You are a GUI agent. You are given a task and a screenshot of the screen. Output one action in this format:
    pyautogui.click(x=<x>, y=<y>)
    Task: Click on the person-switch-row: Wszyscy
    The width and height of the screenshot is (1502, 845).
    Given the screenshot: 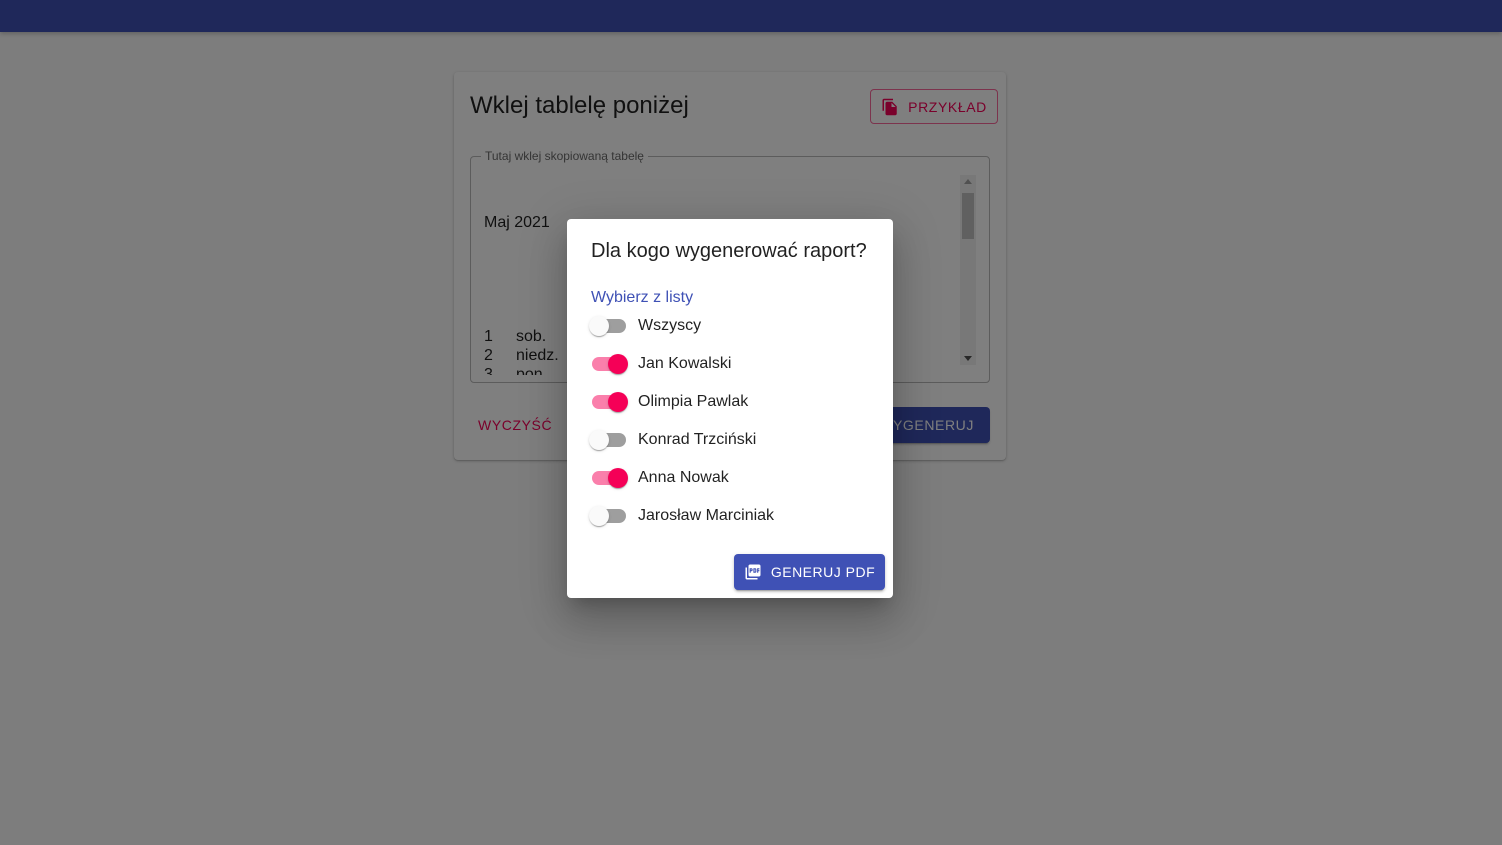 What is the action you would take?
    pyautogui.click(x=645, y=326)
    